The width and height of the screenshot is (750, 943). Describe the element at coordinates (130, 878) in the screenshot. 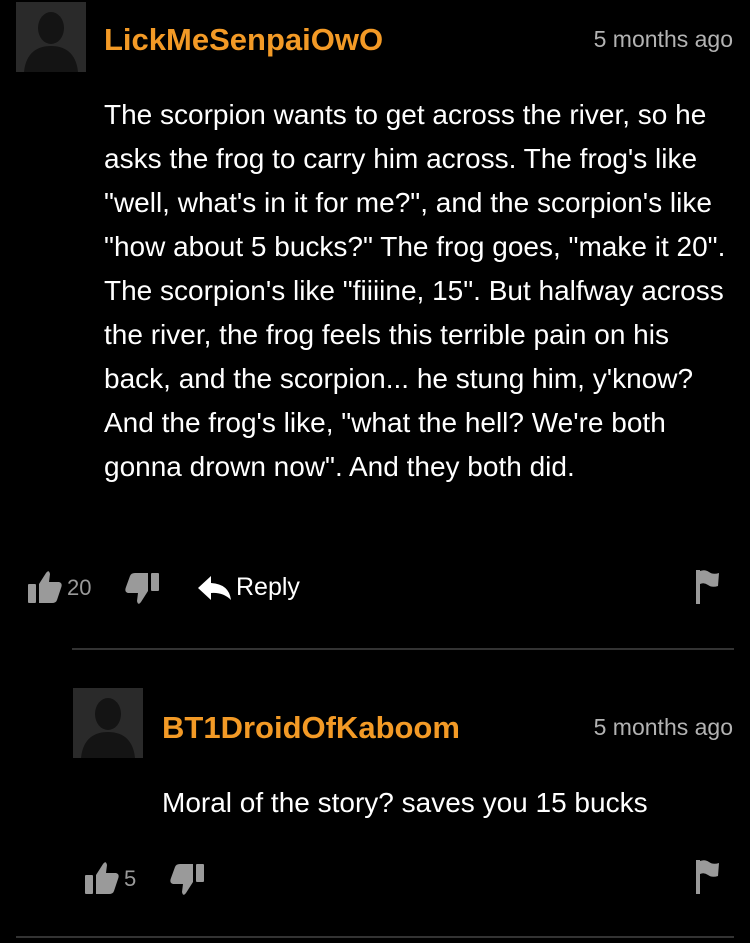

I see `like-count: 5` at that location.